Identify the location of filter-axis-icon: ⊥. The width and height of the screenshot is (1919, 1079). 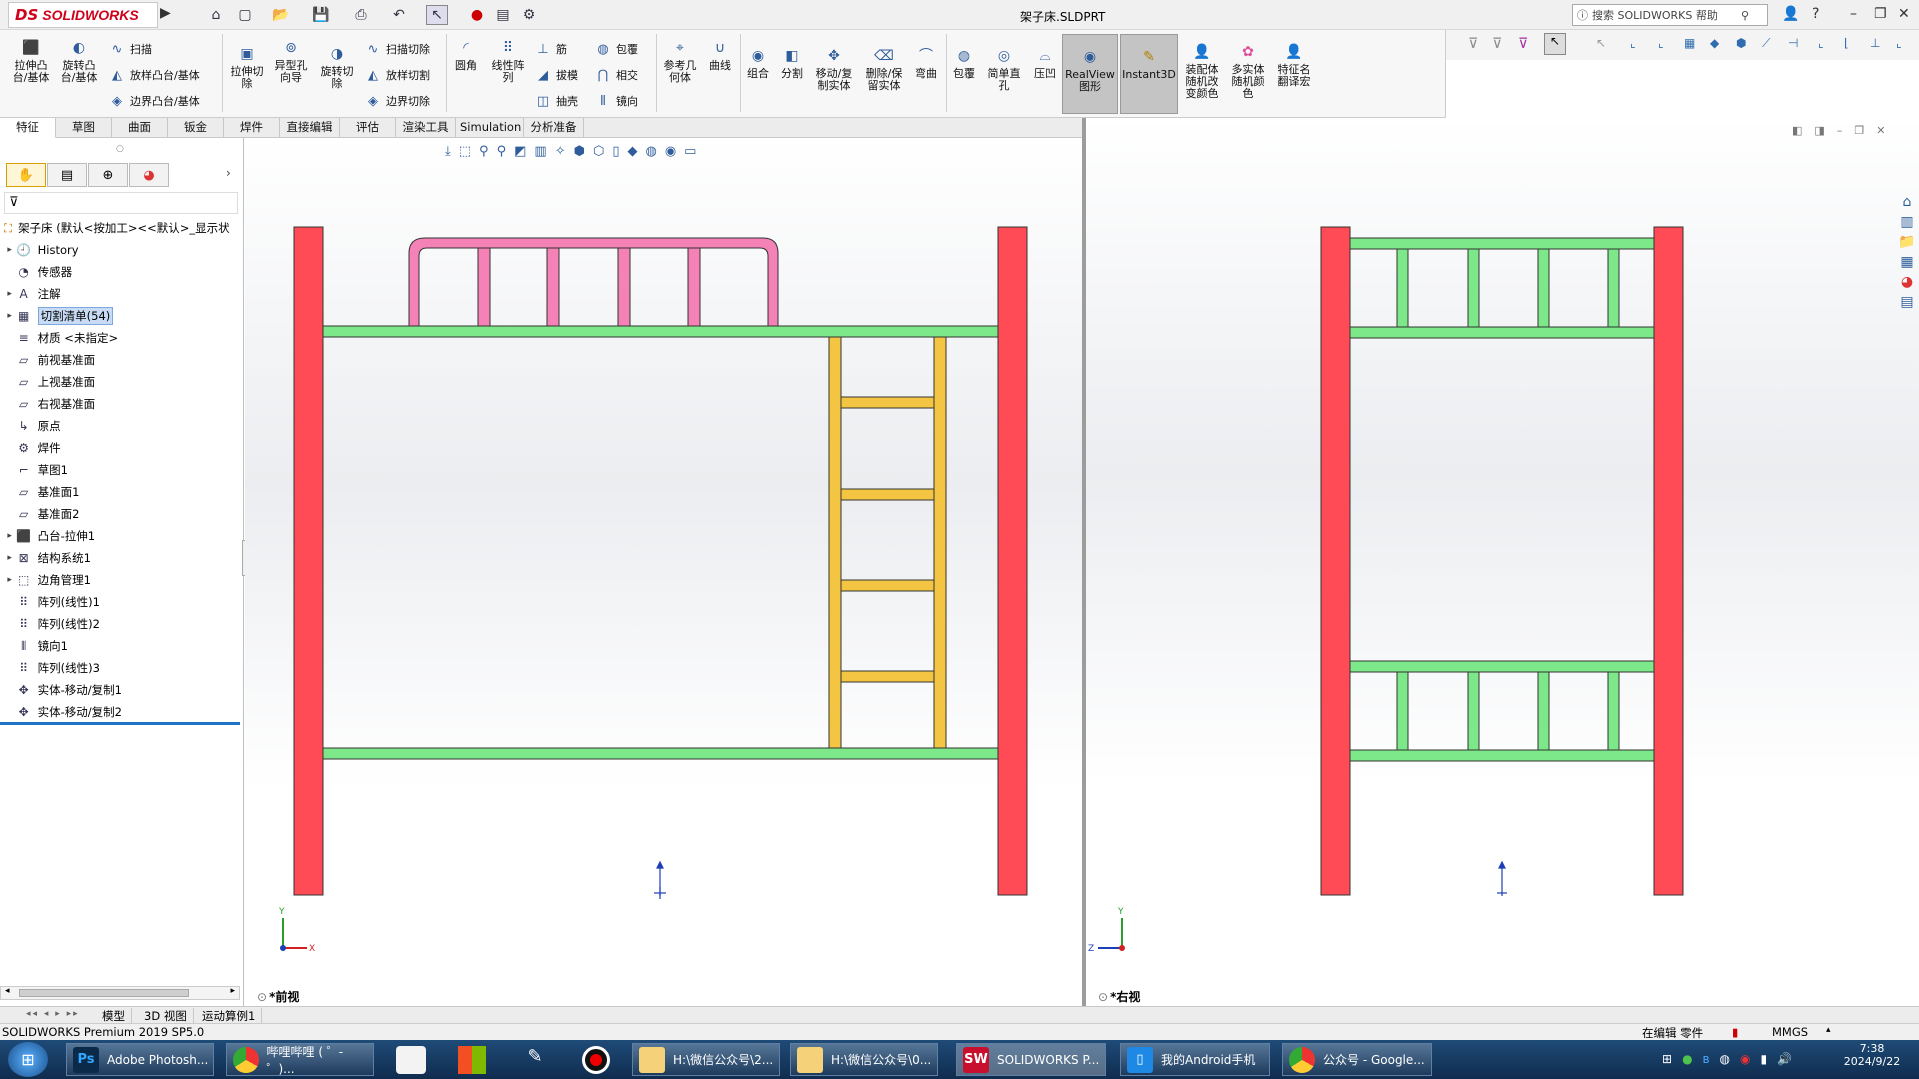
(1875, 43).